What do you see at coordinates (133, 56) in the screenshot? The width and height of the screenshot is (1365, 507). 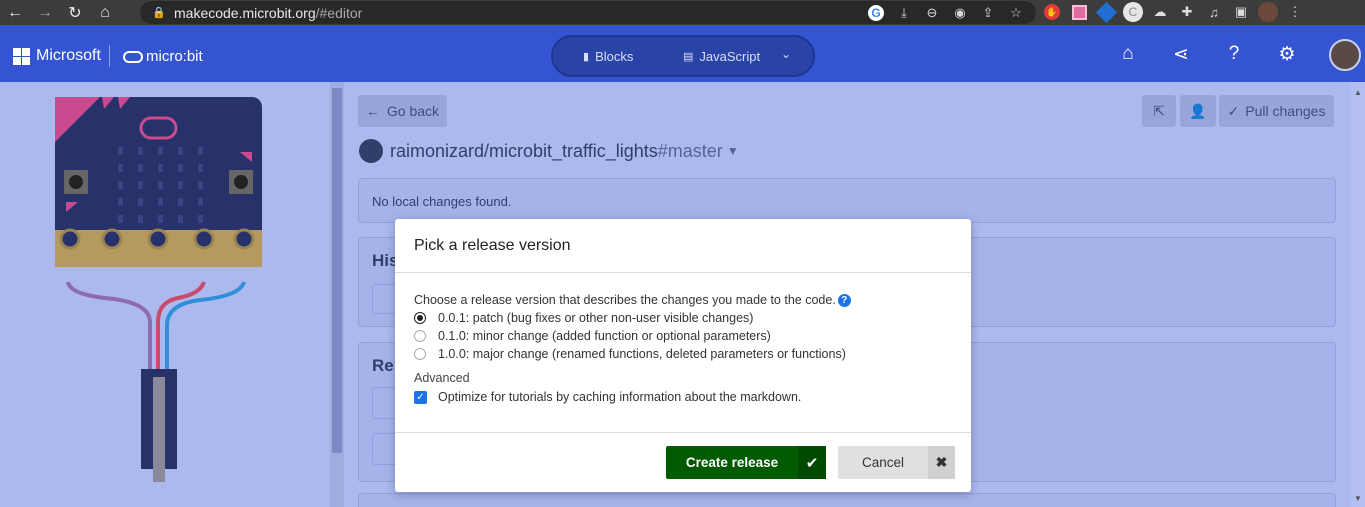 I see `microbit-glyph-icon` at bounding box center [133, 56].